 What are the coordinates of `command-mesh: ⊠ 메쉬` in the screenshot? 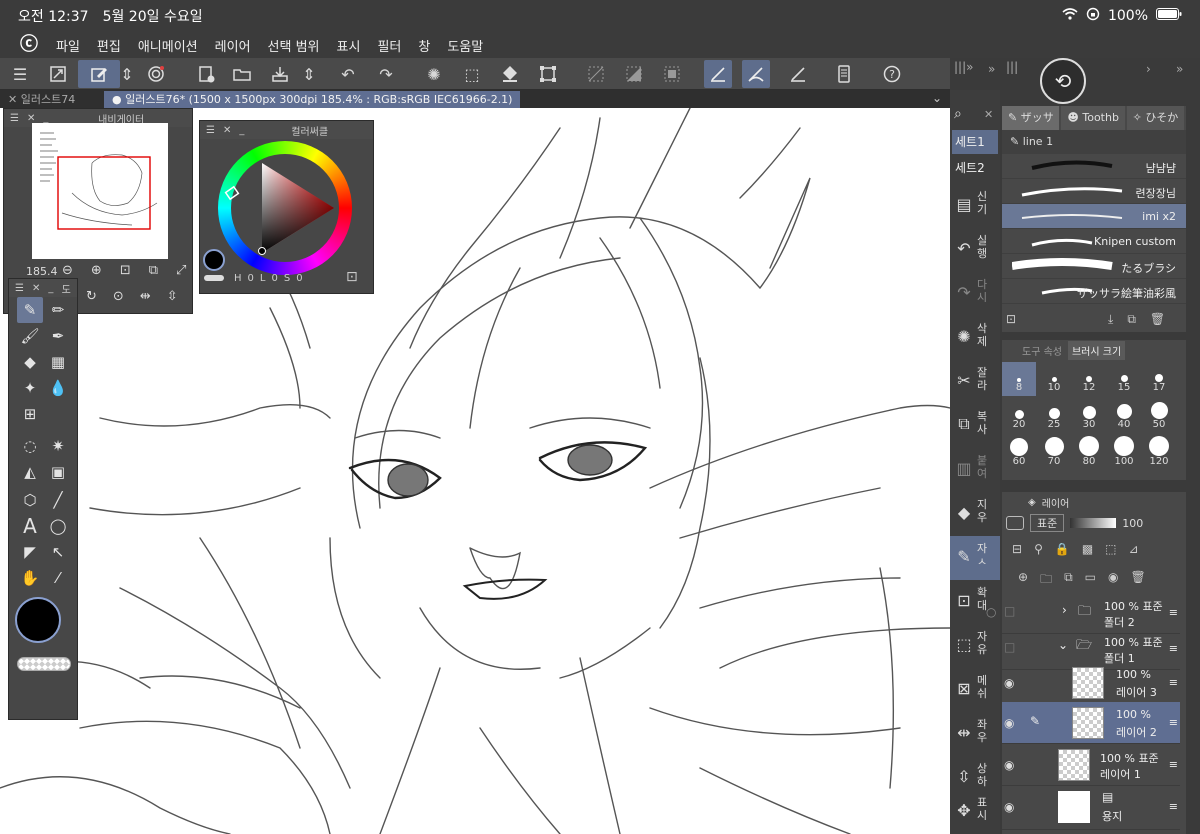 It's located at (975, 690).